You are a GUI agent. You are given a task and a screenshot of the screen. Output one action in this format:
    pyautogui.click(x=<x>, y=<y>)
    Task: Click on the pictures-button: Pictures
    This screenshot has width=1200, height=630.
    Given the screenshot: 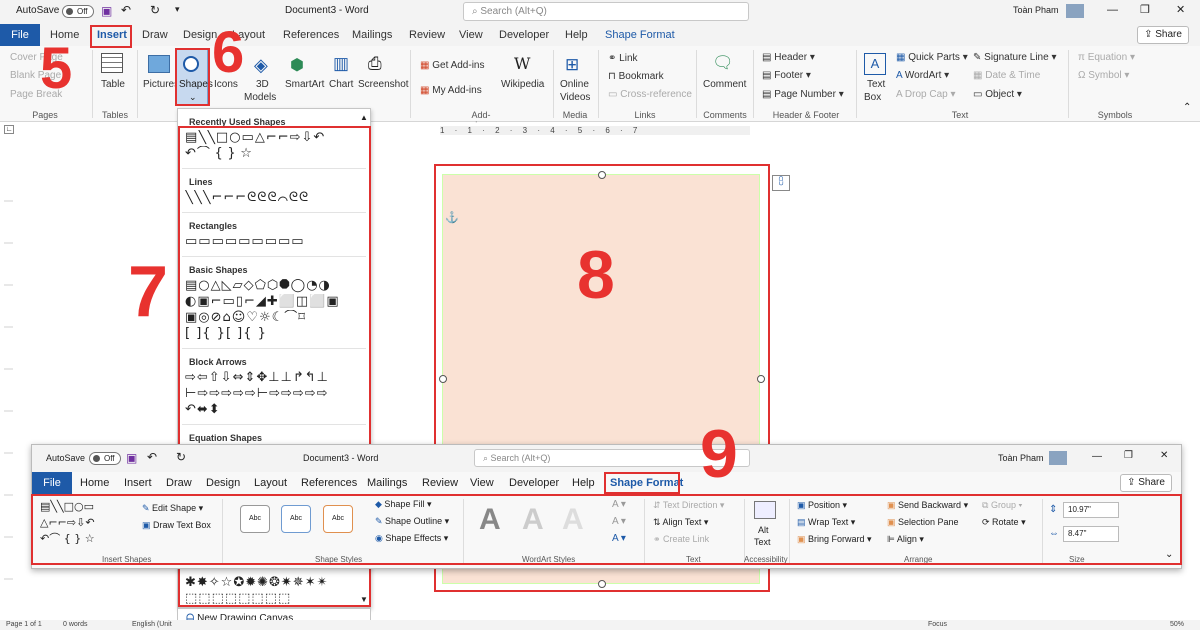 What is the action you would take?
    pyautogui.click(x=161, y=84)
    